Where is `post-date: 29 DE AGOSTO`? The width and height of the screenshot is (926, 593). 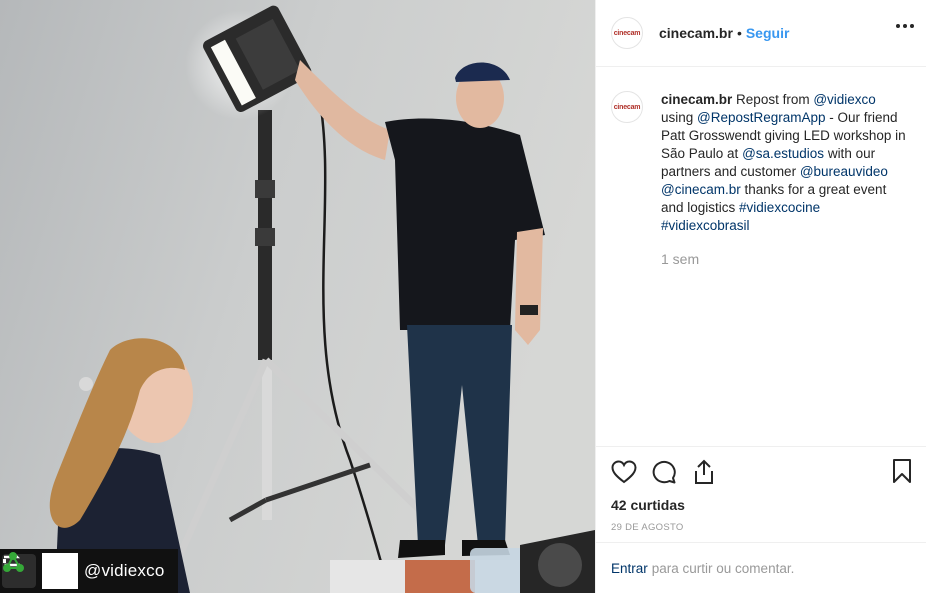
post-date: 29 DE AGOSTO is located at coordinates (761, 527).